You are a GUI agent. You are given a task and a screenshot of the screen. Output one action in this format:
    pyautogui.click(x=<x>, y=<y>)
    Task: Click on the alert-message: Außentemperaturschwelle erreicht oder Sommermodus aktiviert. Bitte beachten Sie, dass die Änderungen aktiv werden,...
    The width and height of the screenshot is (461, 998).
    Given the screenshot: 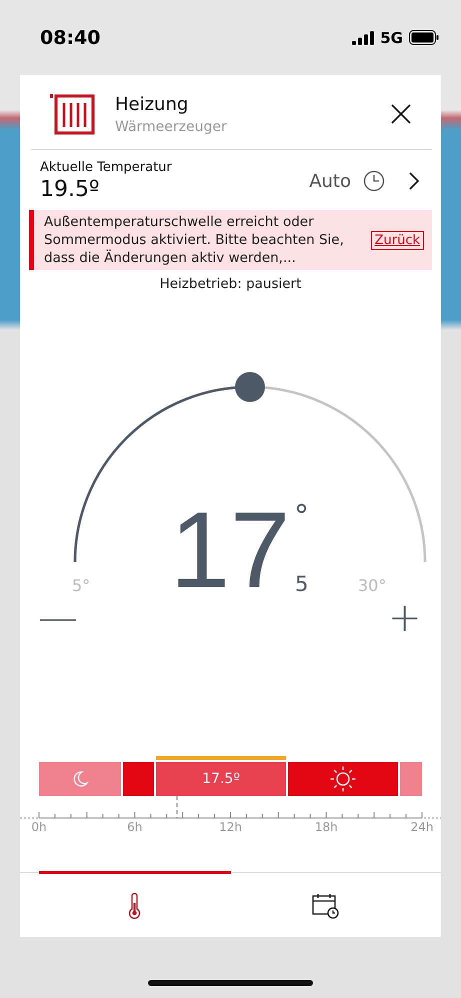 What is the action you would take?
    pyautogui.click(x=194, y=240)
    